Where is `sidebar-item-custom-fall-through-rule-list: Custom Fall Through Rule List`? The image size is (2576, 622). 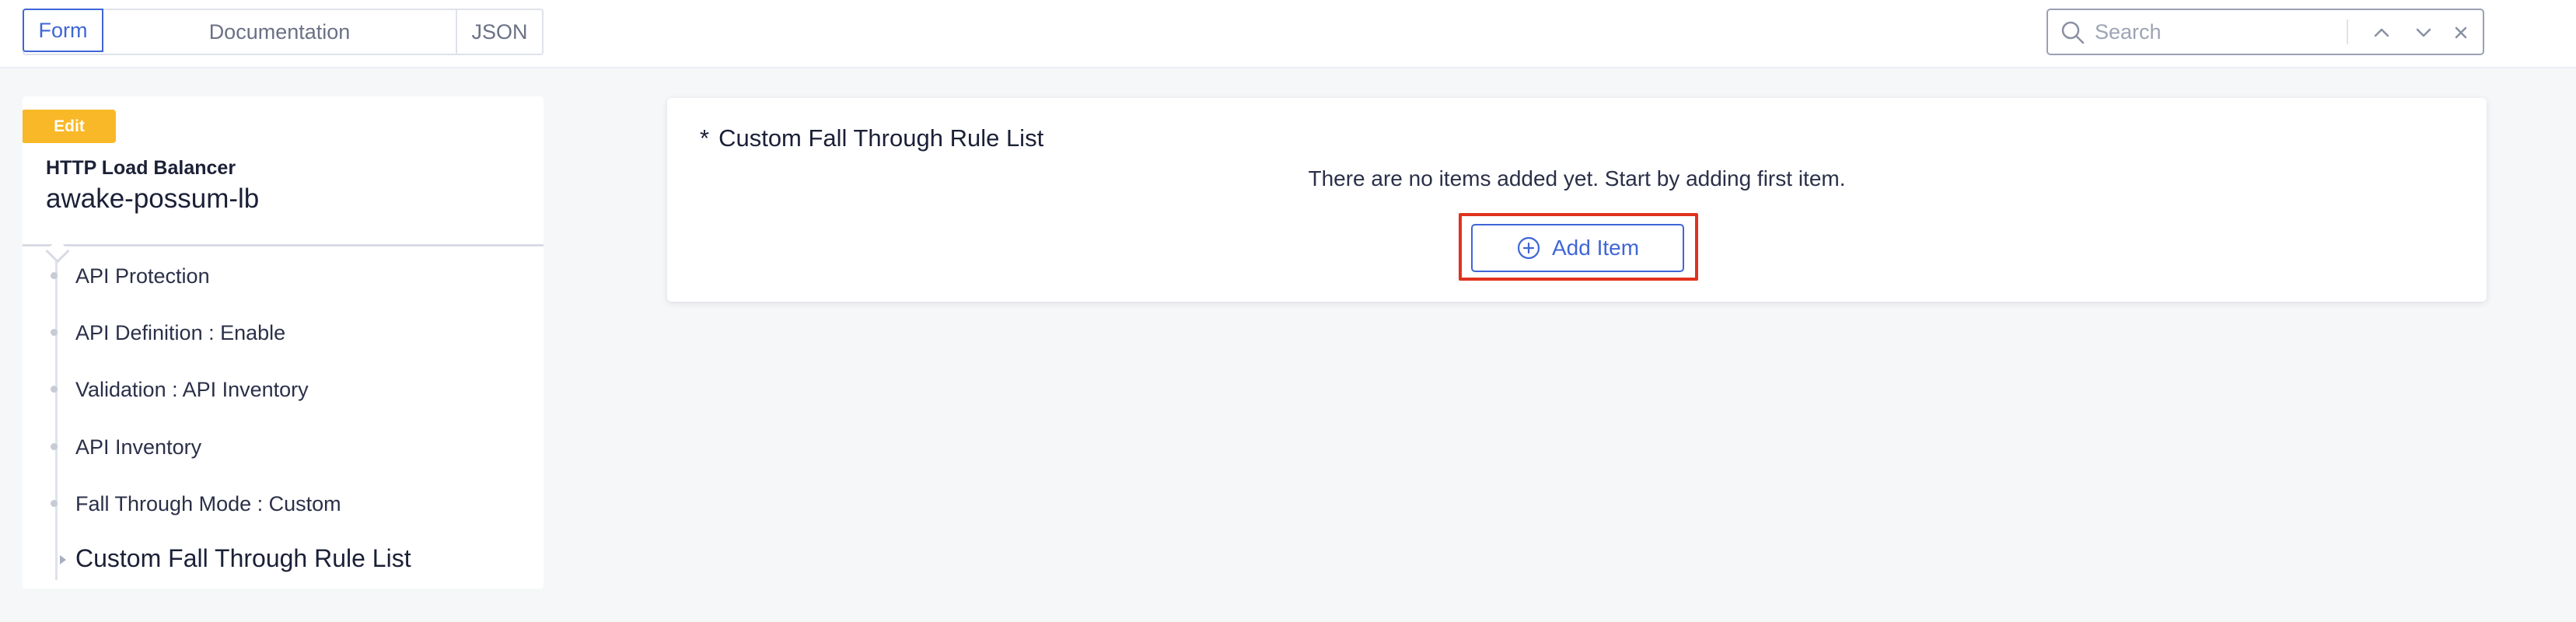
sidebar-item-custom-fall-through-rule-list: Custom Fall Through Rule List is located at coordinates (243, 558).